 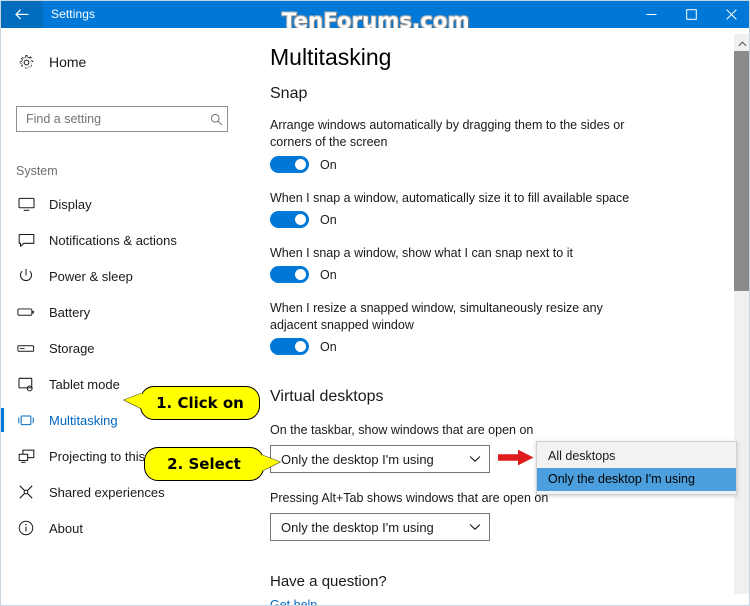 I want to click on callout-label: 1. Click on, so click(x=200, y=403).